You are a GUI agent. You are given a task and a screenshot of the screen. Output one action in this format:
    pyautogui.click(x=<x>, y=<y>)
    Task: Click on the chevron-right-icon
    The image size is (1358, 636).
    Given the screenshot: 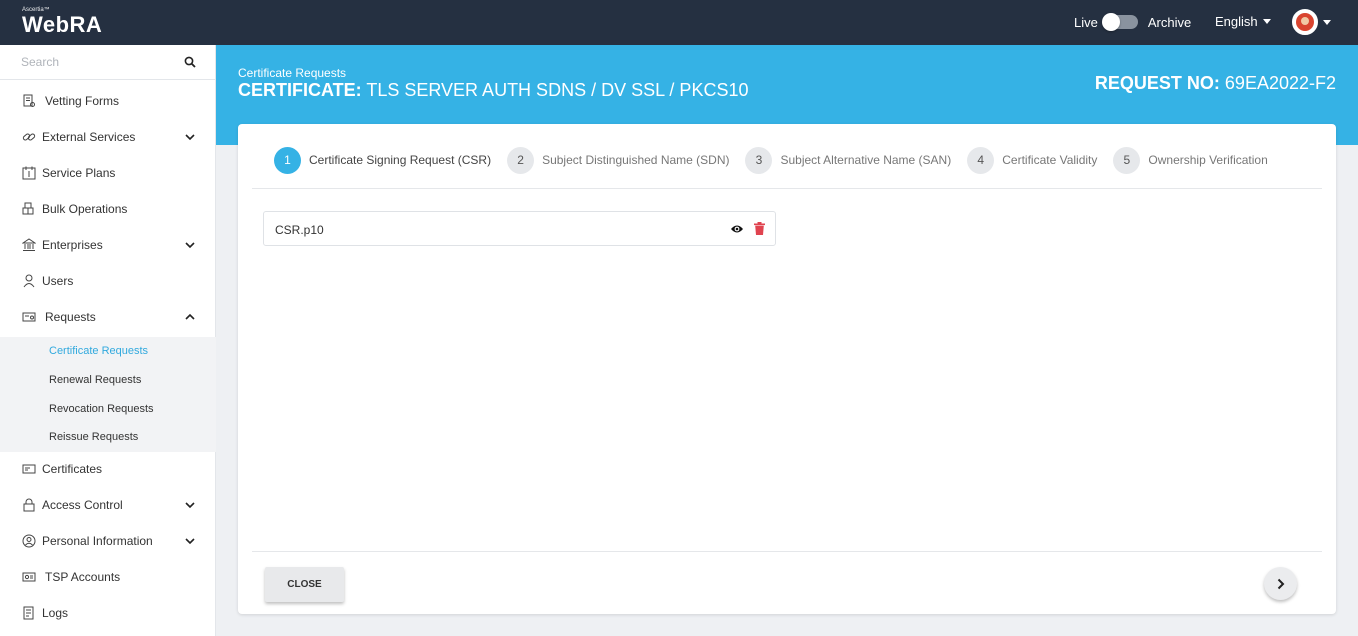 What is the action you would take?
    pyautogui.click(x=1280, y=583)
    